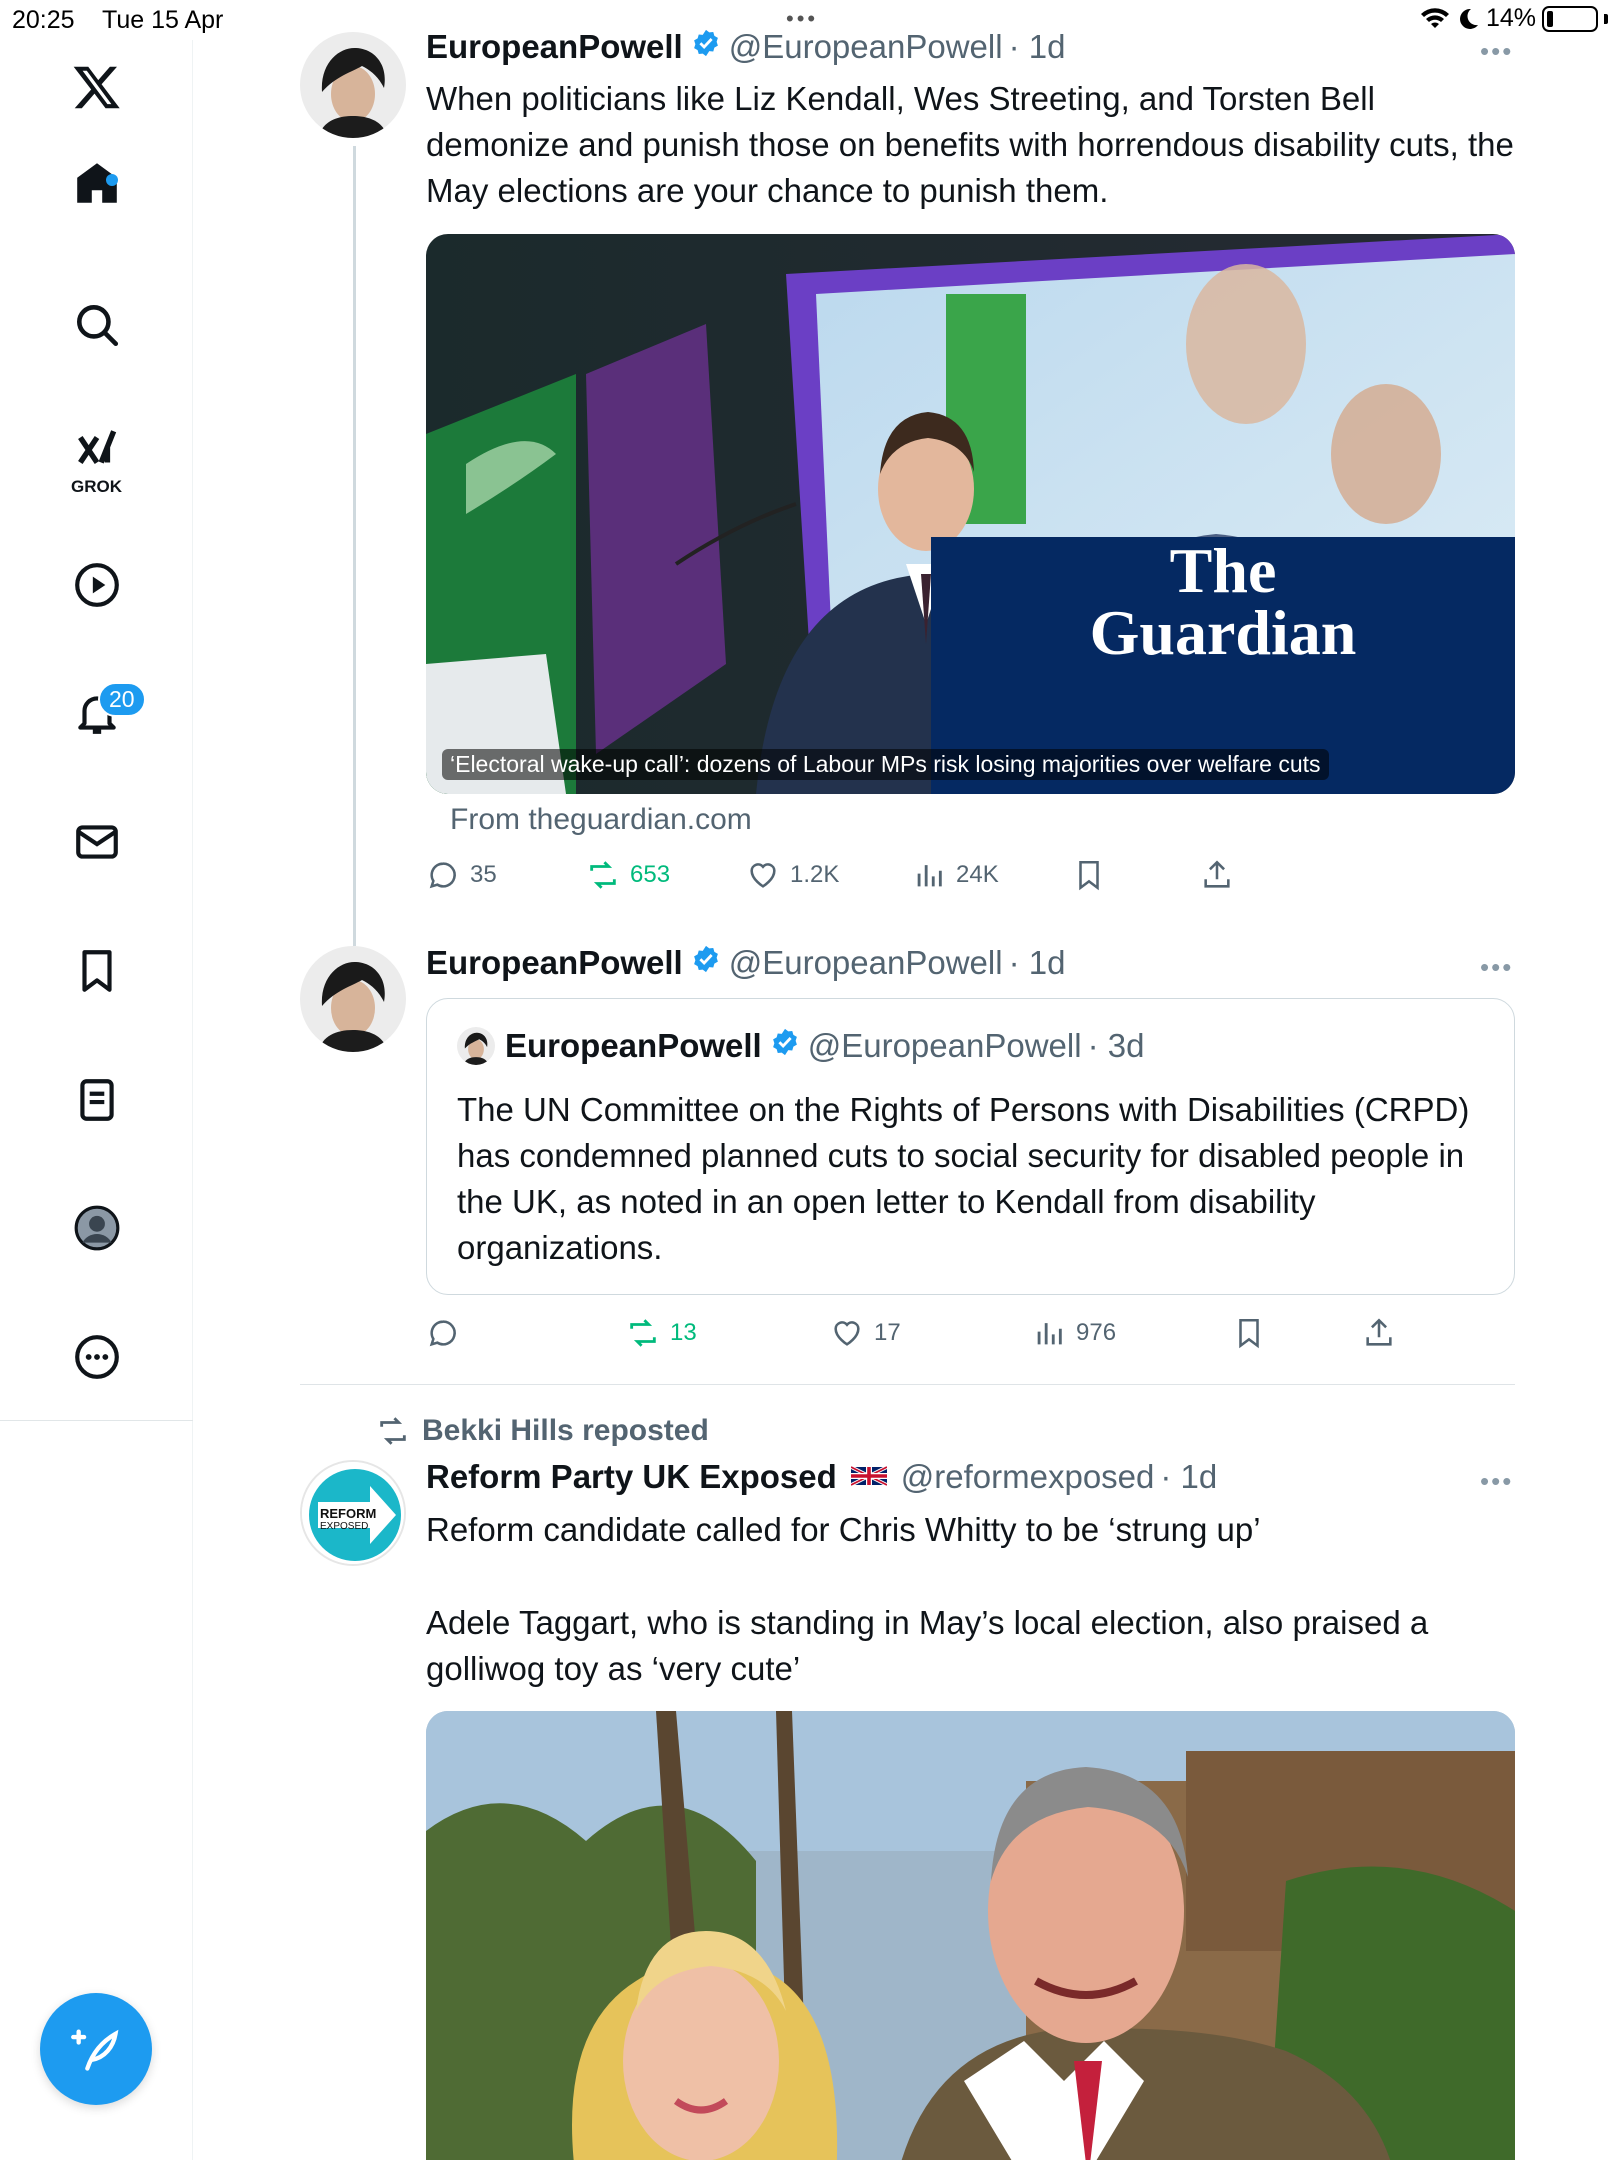  What do you see at coordinates (1434, 17) in the screenshot?
I see `wifi-icon` at bounding box center [1434, 17].